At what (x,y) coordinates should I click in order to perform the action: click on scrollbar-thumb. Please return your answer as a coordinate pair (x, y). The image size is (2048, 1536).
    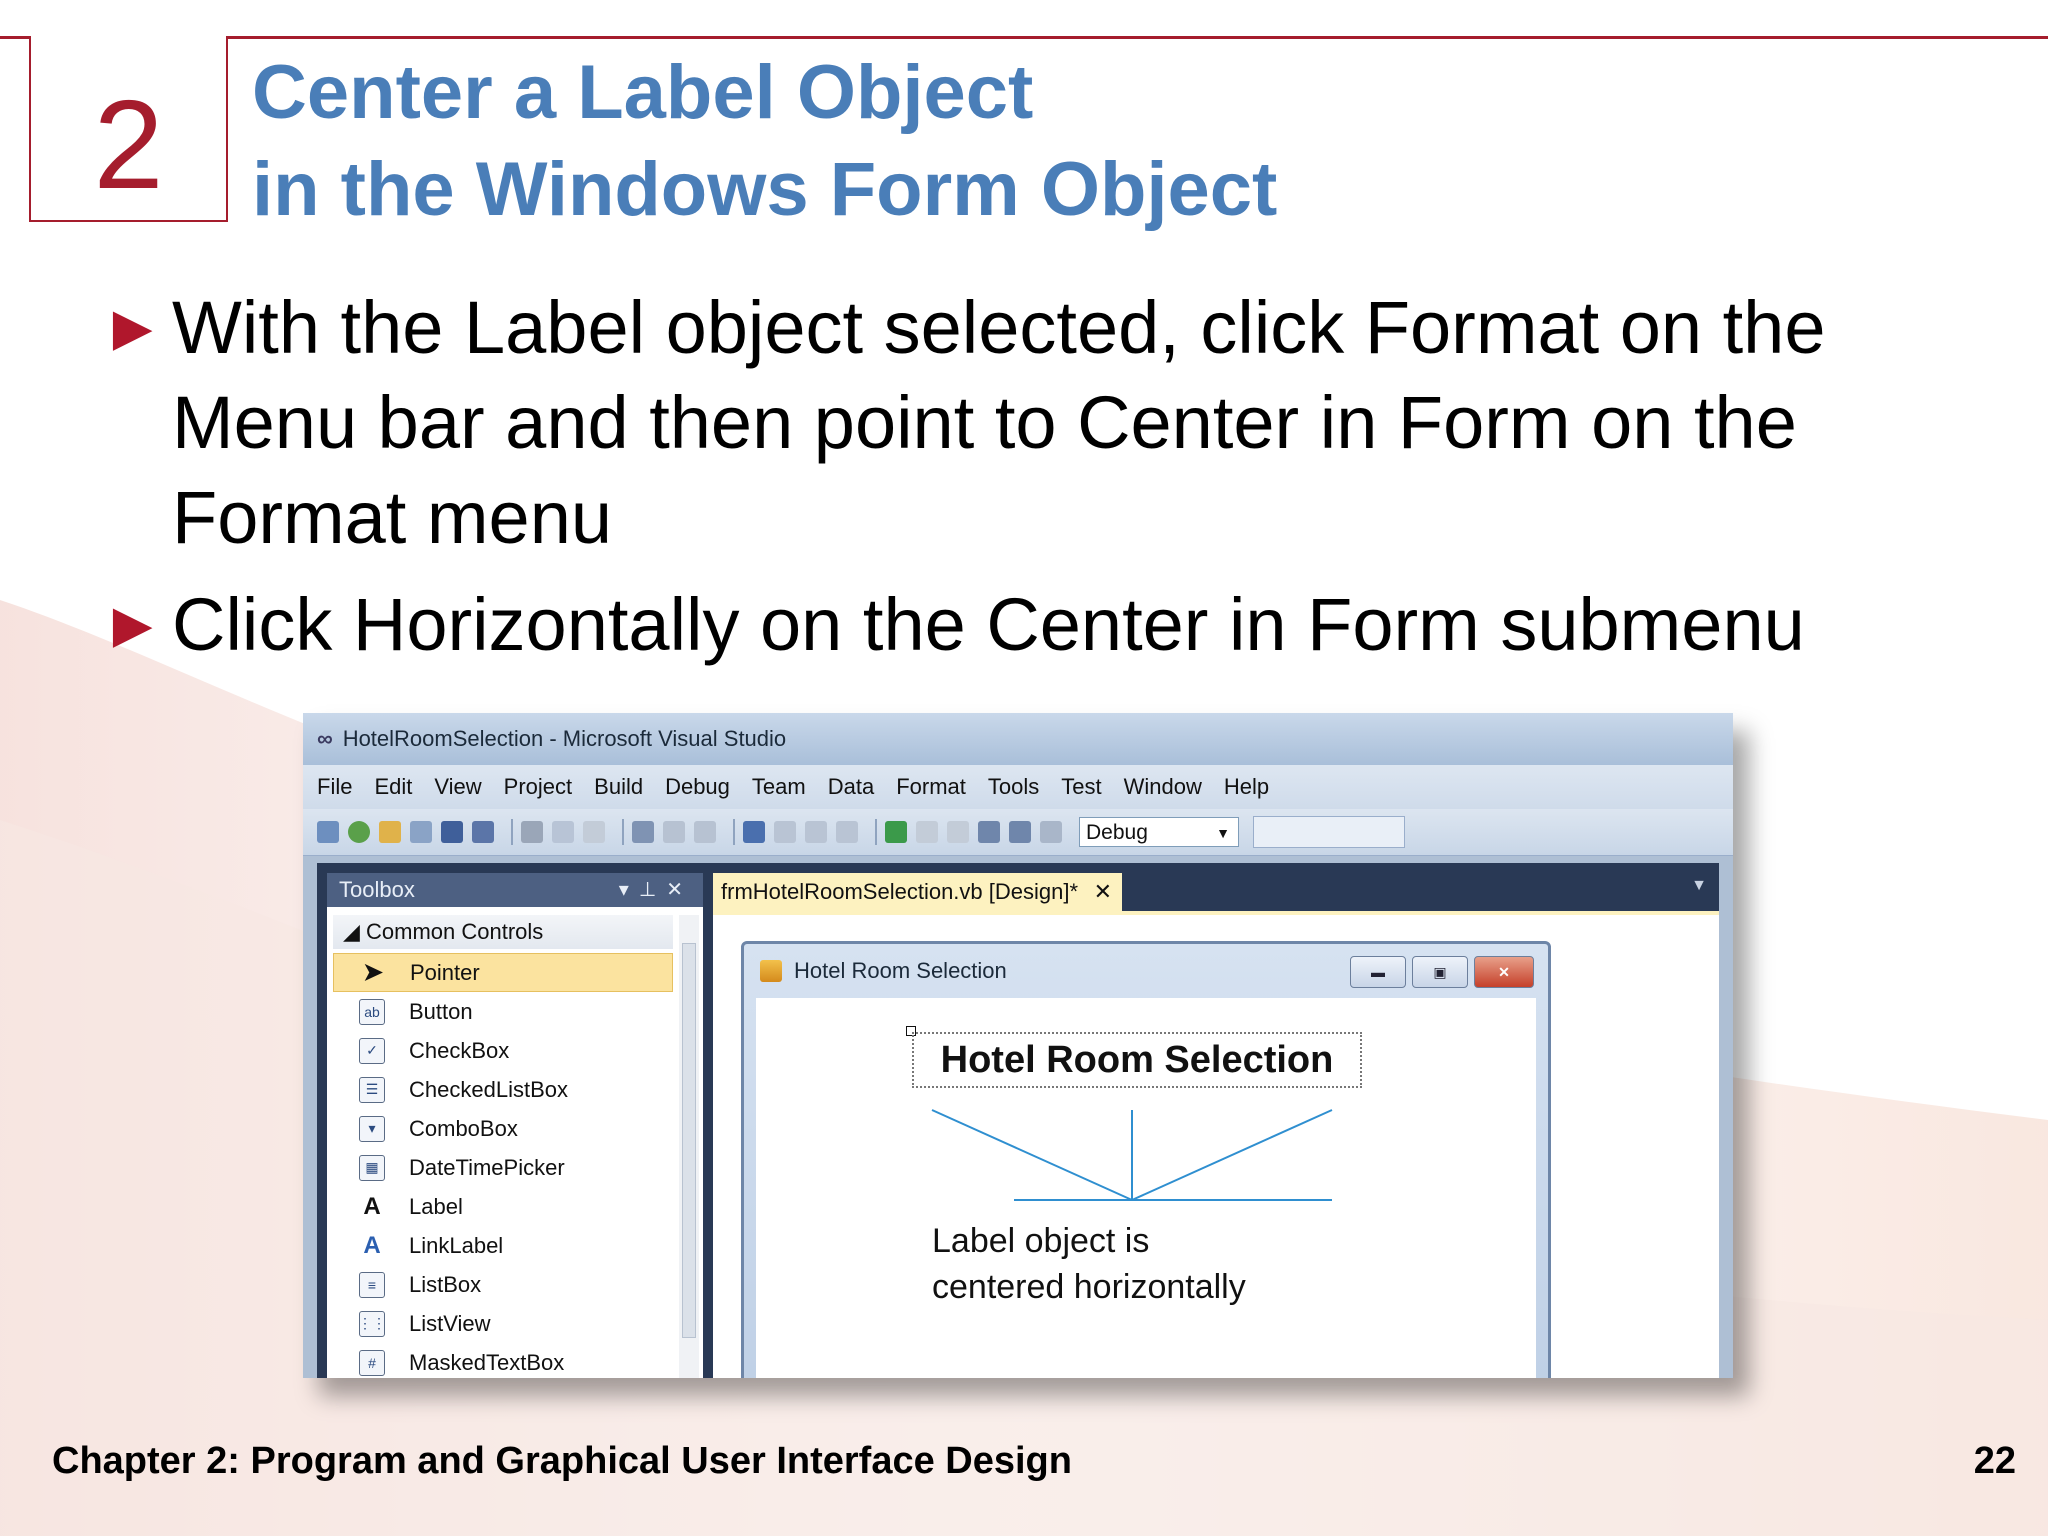
    Looking at the image, I should click on (689, 1140).